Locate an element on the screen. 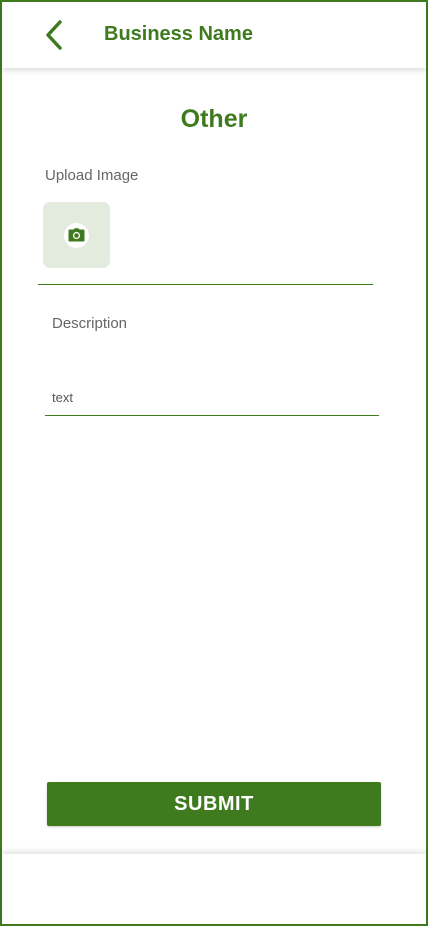 The width and height of the screenshot is (428, 926). header-title: Business Name is located at coordinates (178, 34).